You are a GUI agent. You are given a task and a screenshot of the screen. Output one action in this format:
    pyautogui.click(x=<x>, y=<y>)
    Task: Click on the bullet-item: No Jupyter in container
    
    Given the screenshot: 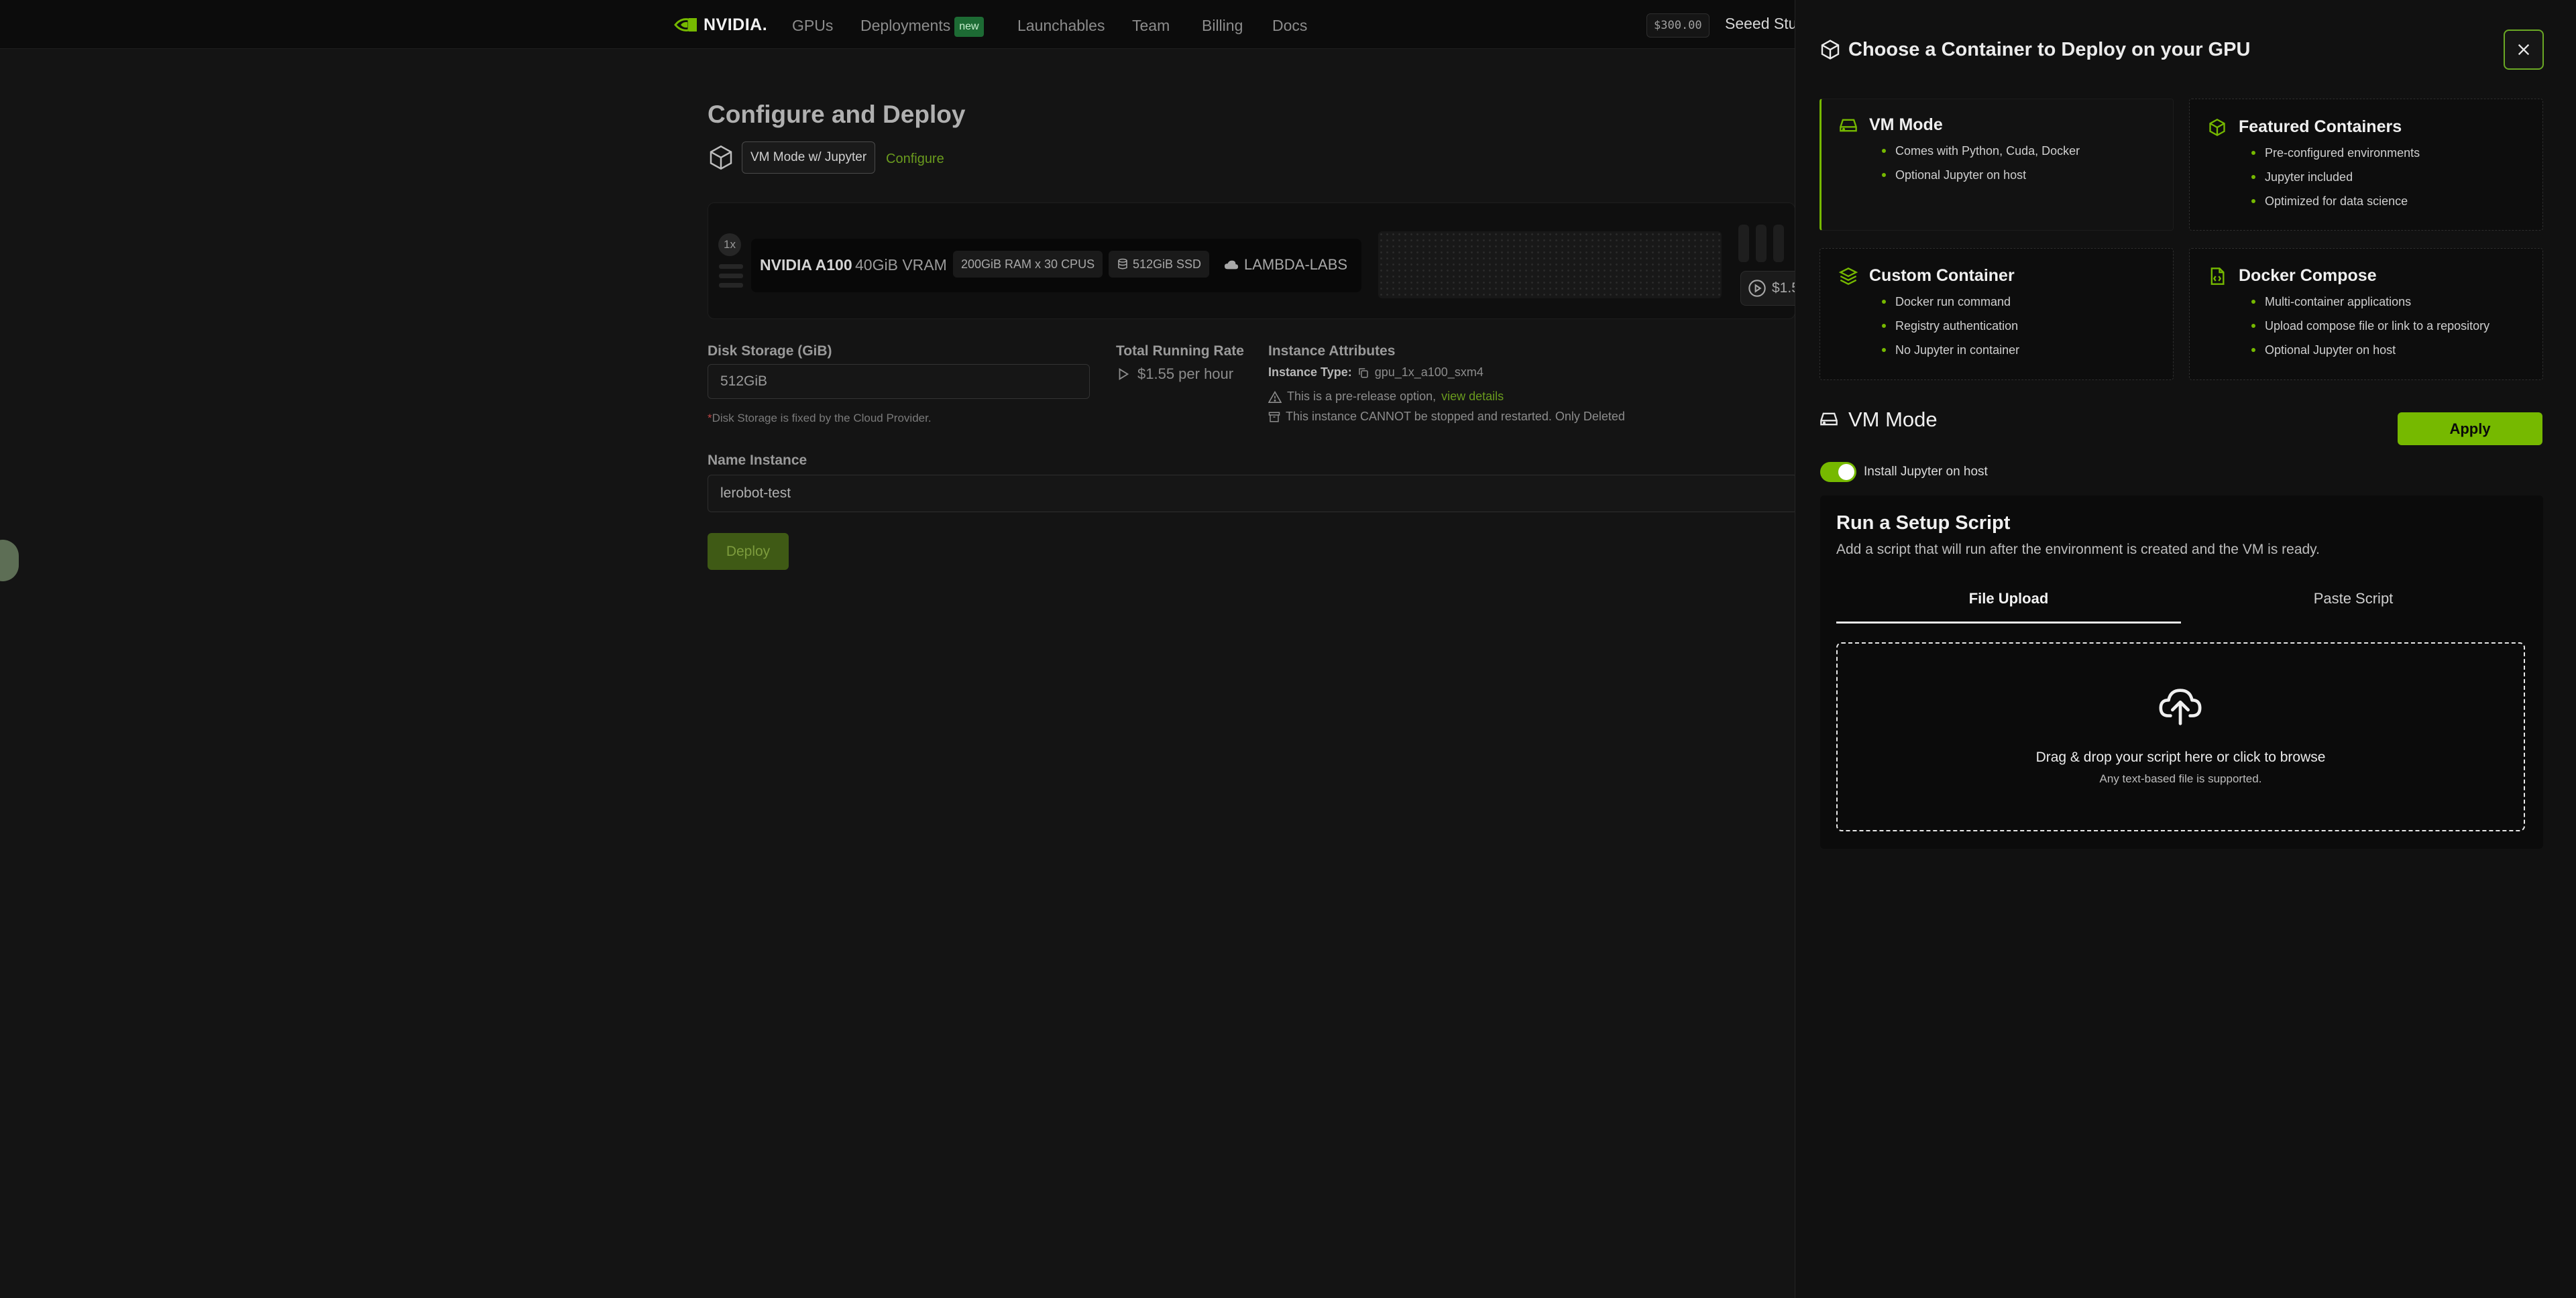 What is the action you would take?
    pyautogui.click(x=1950, y=350)
    